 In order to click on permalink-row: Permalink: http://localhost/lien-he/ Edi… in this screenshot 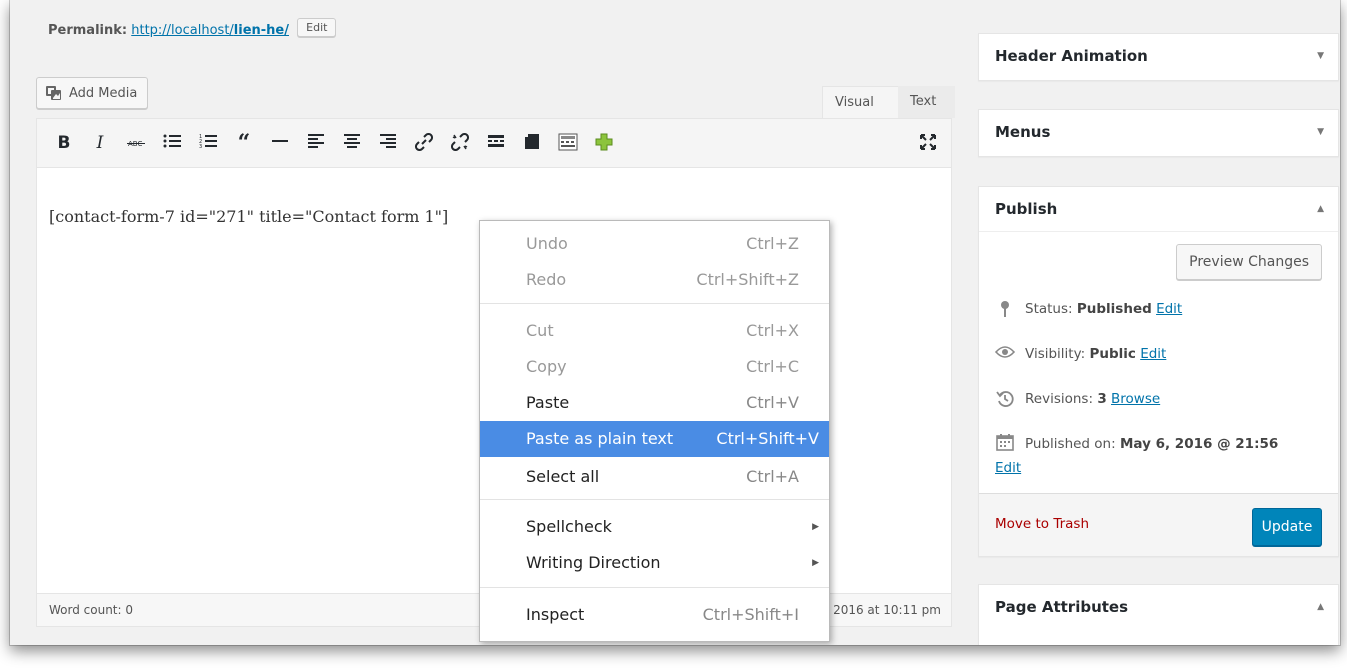, I will do `click(192, 29)`.